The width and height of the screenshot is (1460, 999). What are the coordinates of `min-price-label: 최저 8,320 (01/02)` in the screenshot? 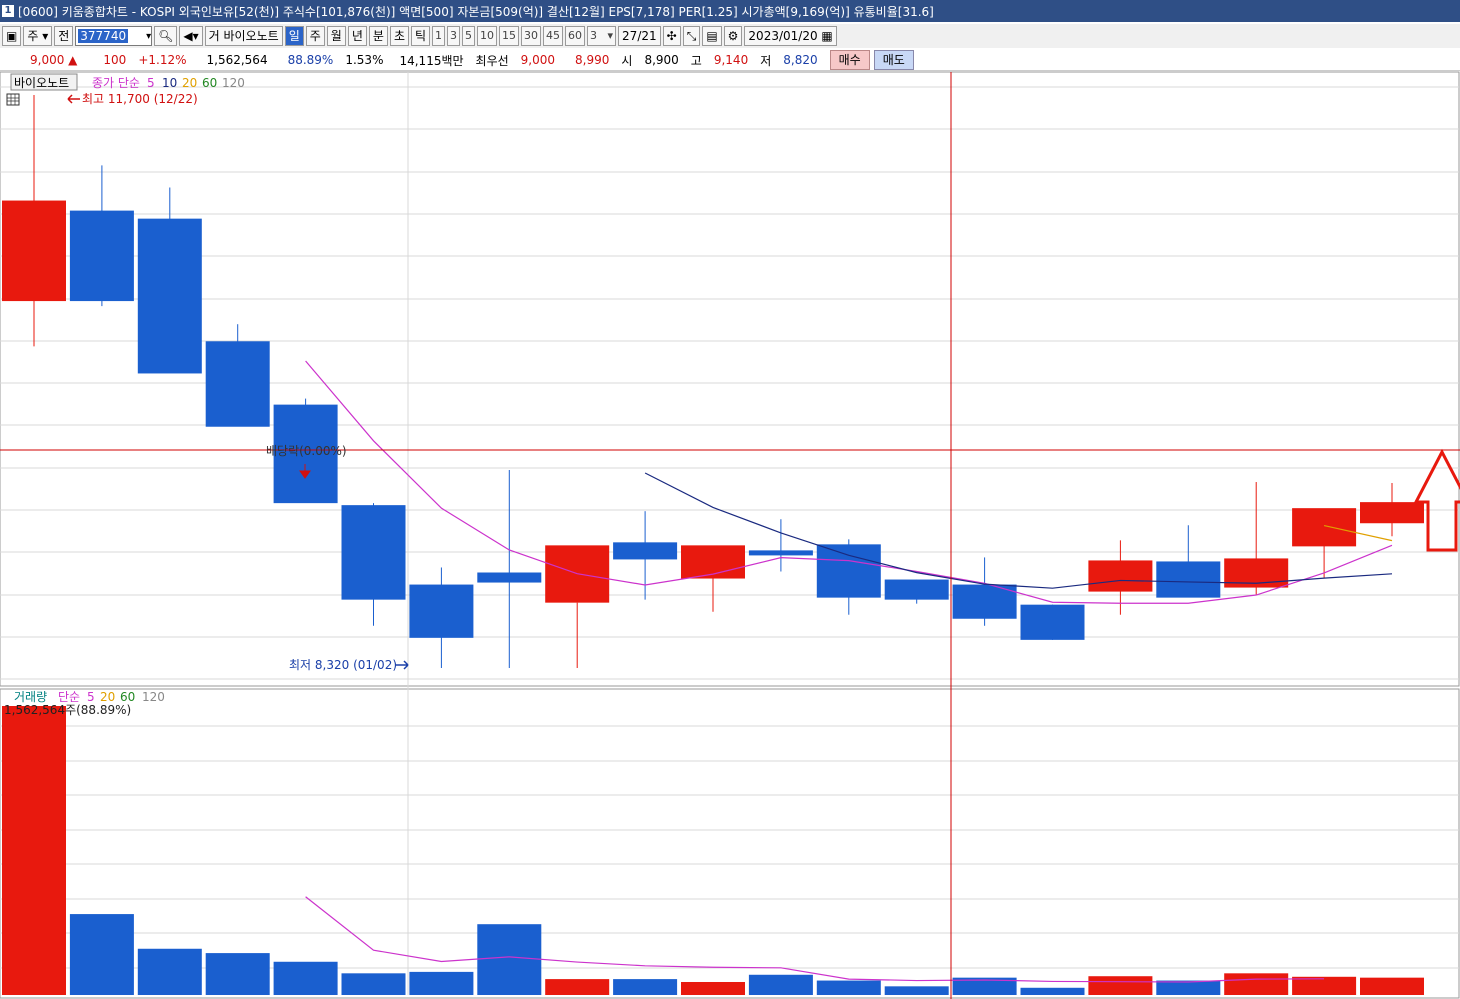 It's located at (343, 665).